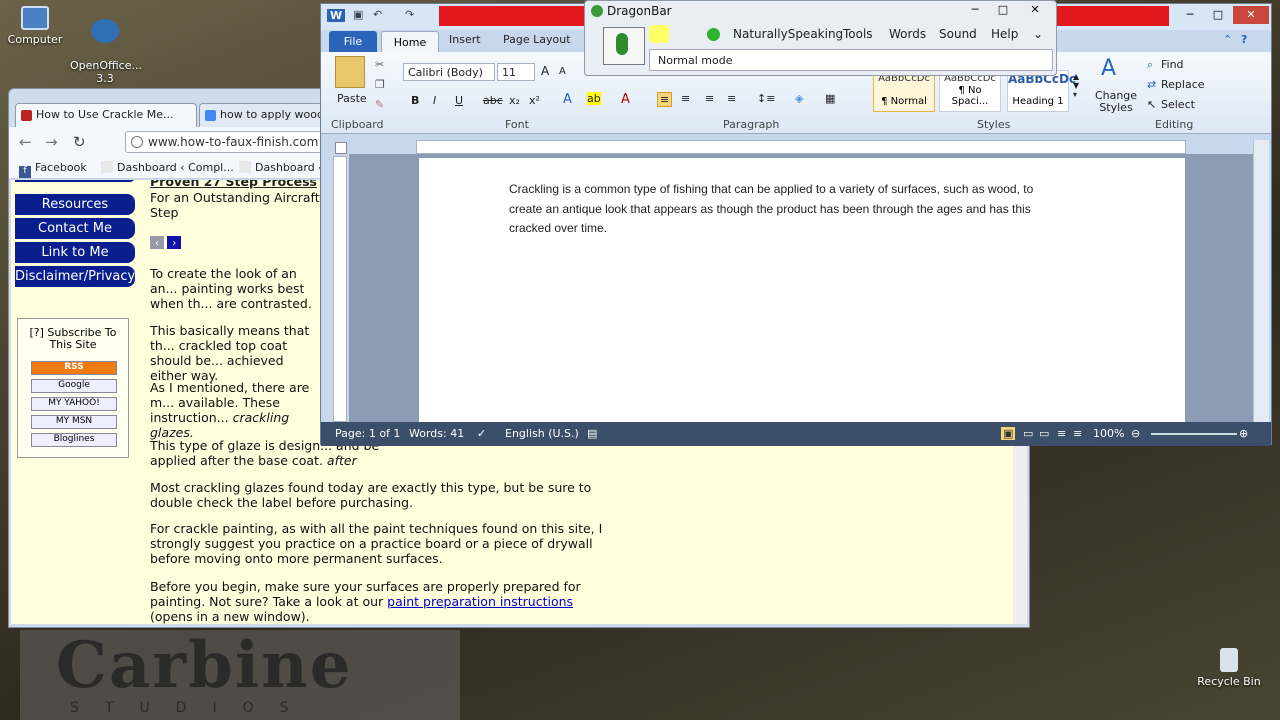 This screenshot has width=1280, height=720. I want to click on dragon-menu-help: Help, so click(1004, 34).